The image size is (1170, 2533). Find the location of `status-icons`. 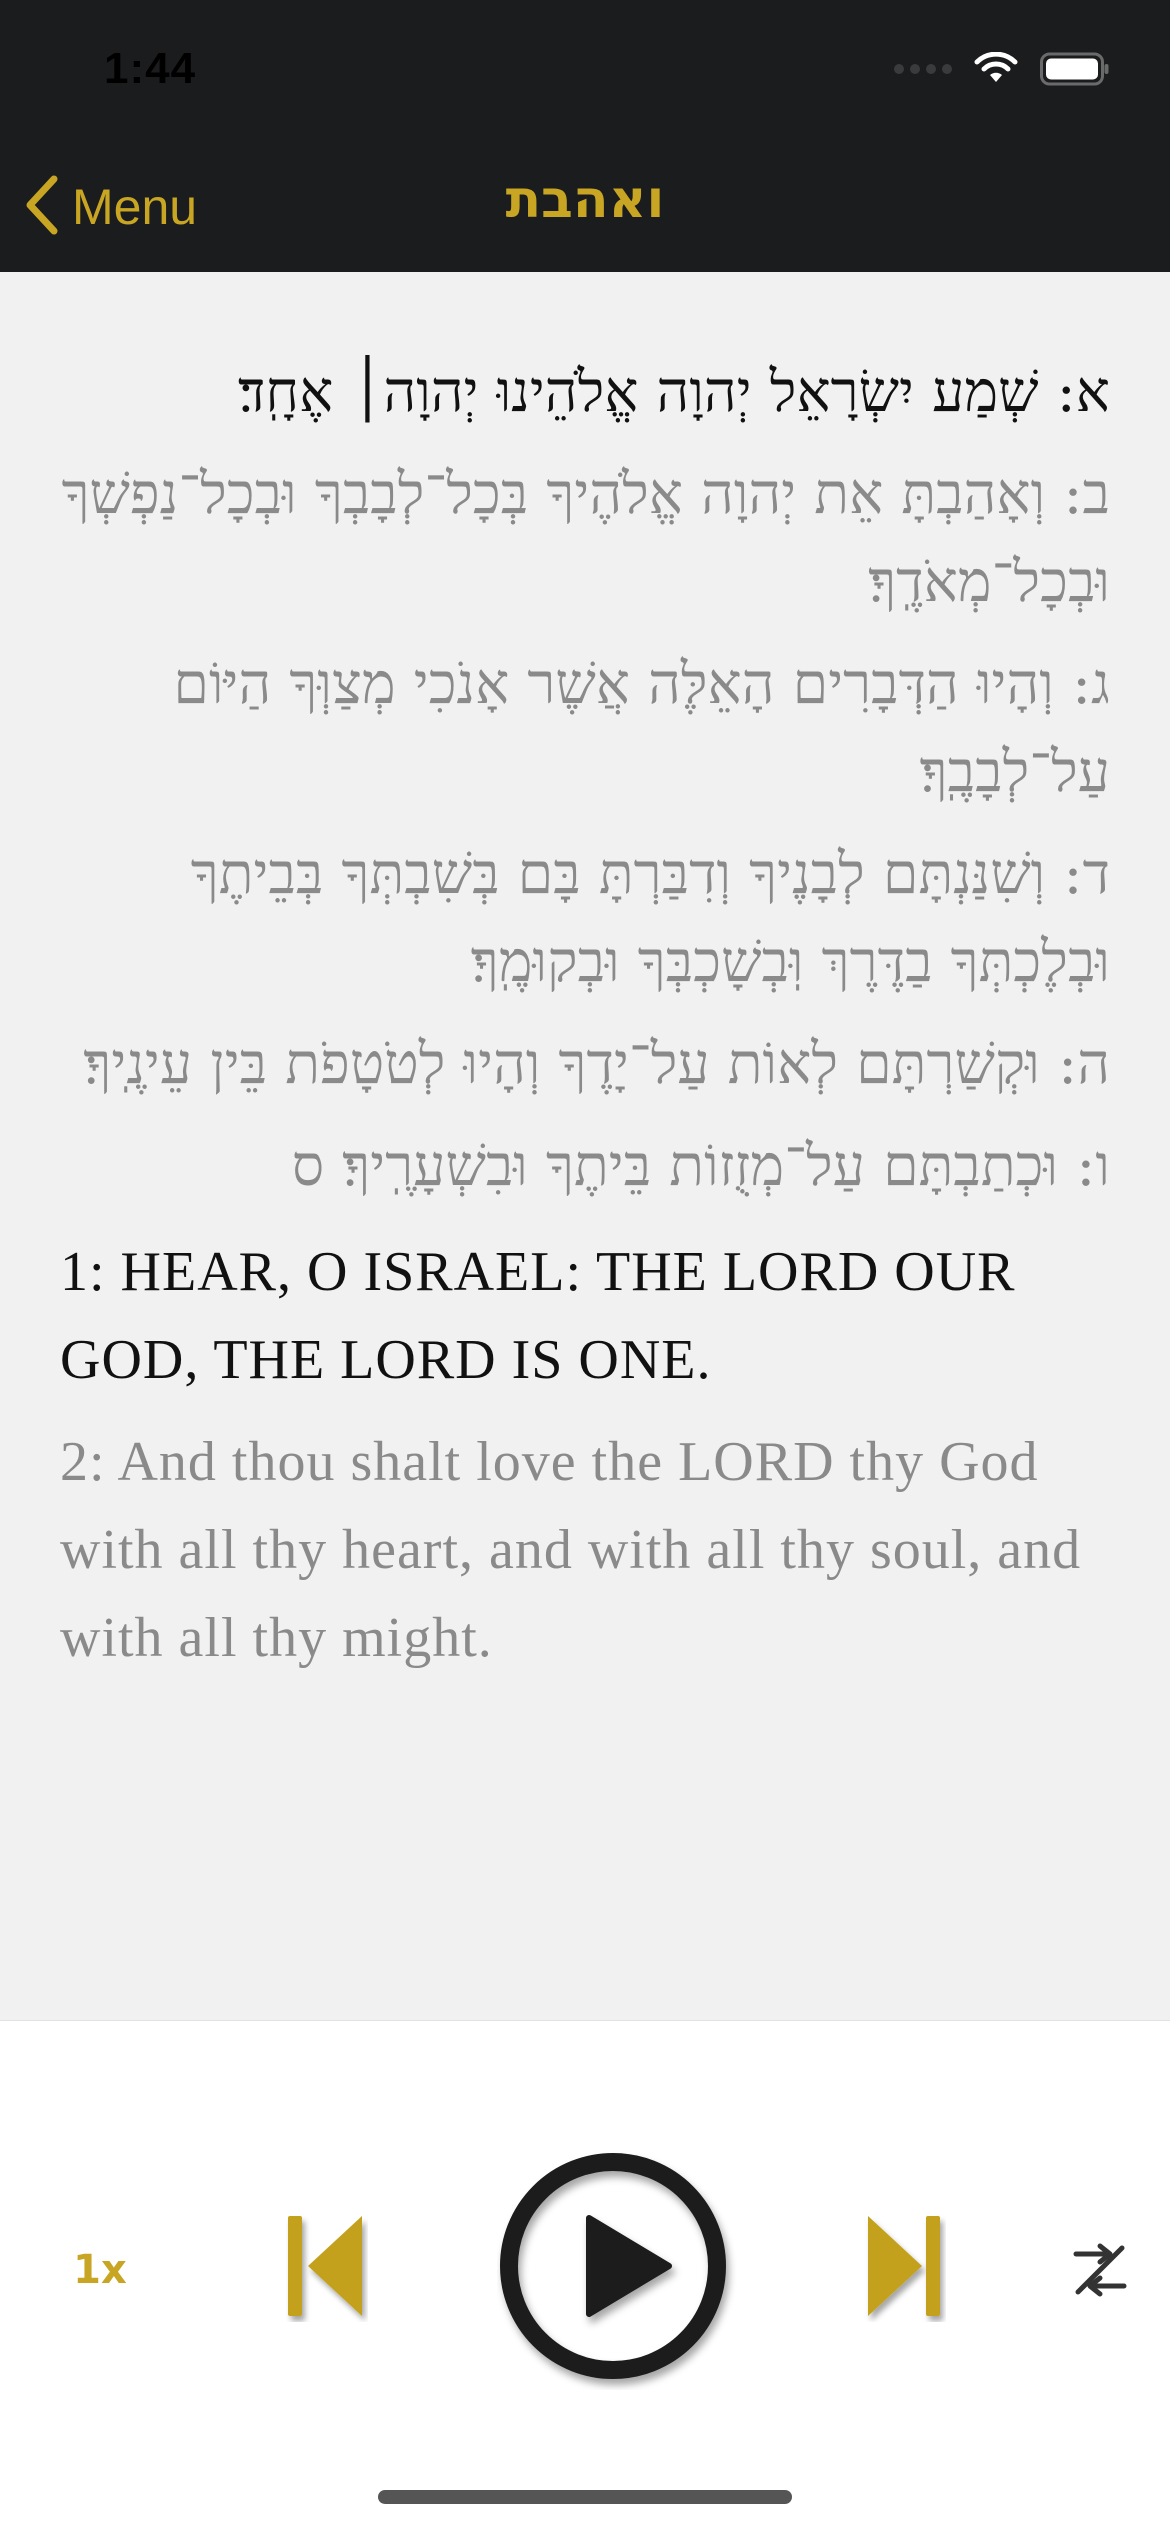

status-icons is located at coordinates (1002, 69).